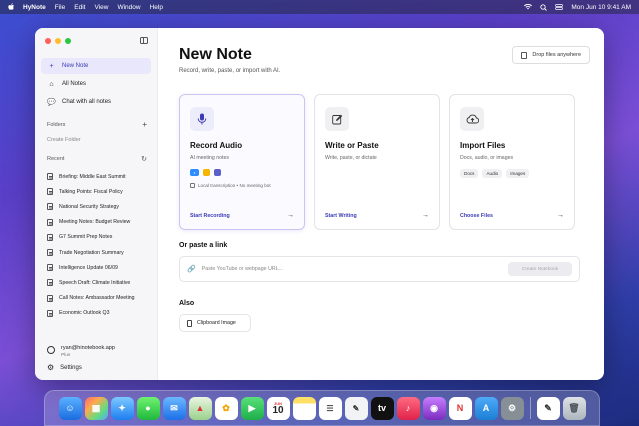  Describe the element at coordinates (96, 298) in the screenshot. I see `list-item: Call Notes: Ambassador Meeting` at that location.